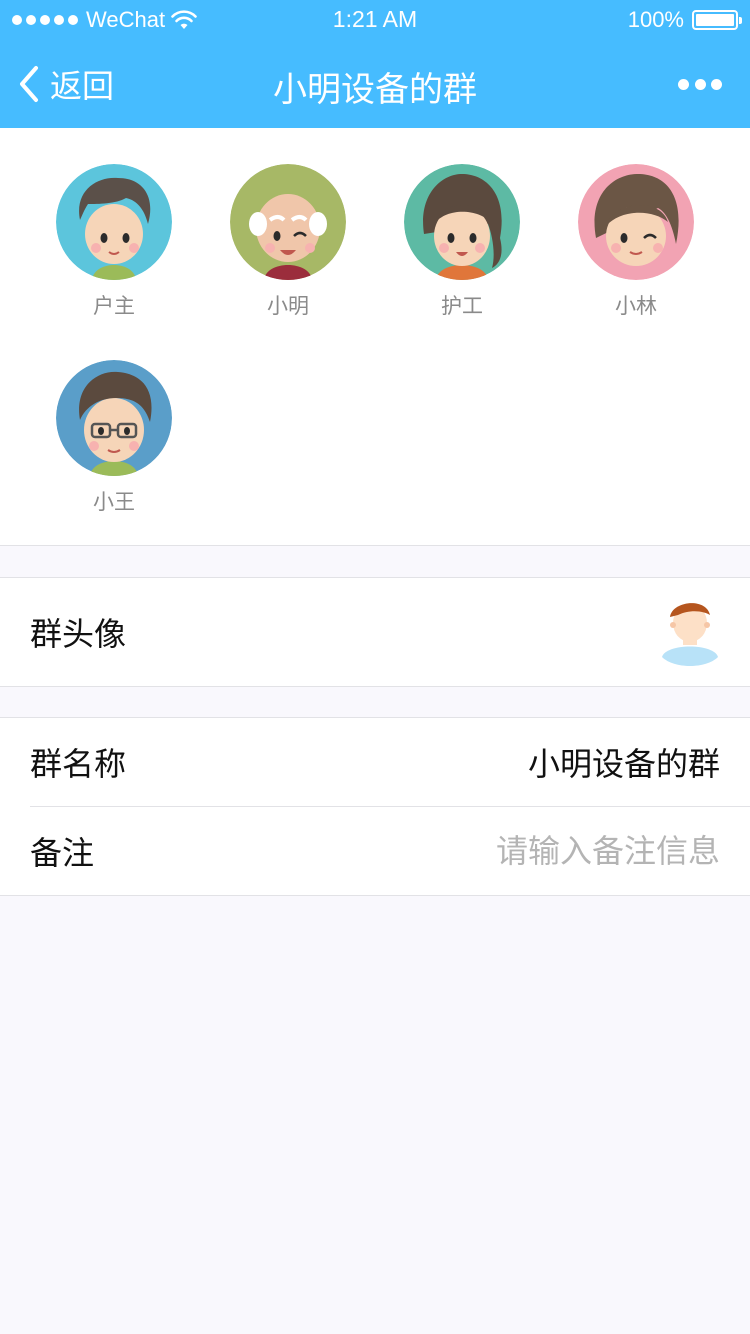  Describe the element at coordinates (636, 306) in the screenshot. I see `member-name: 小林` at that location.